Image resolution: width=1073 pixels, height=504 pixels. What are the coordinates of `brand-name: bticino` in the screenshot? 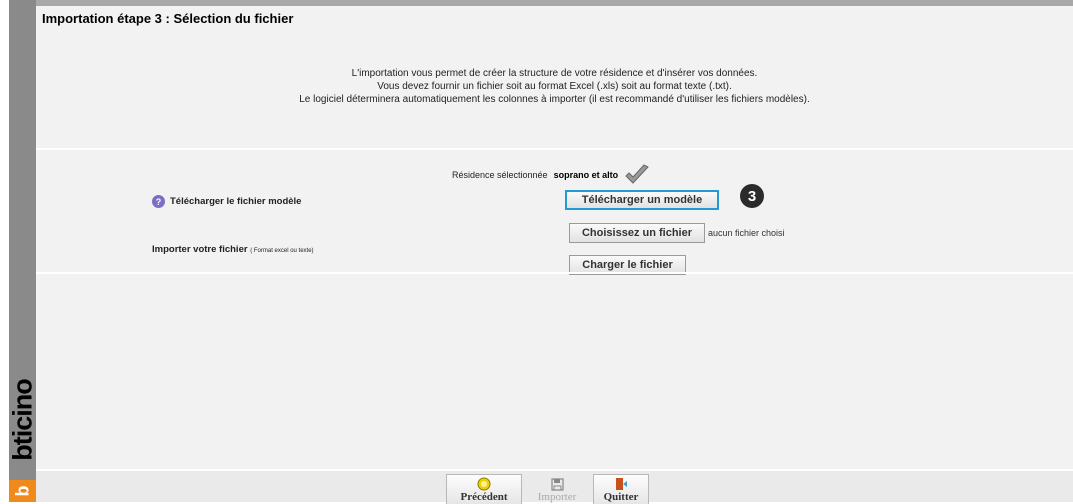 It's located at (22, 420).